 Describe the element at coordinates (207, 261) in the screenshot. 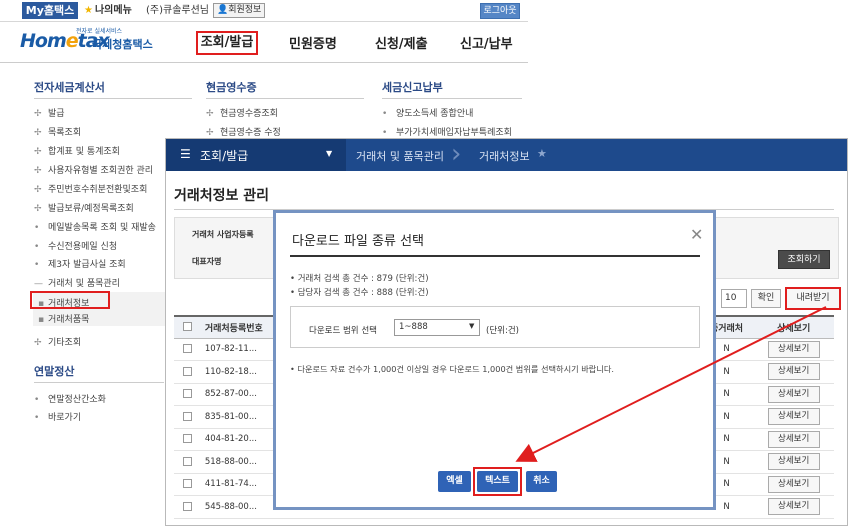

I see `label-representative: 대표자명` at that location.